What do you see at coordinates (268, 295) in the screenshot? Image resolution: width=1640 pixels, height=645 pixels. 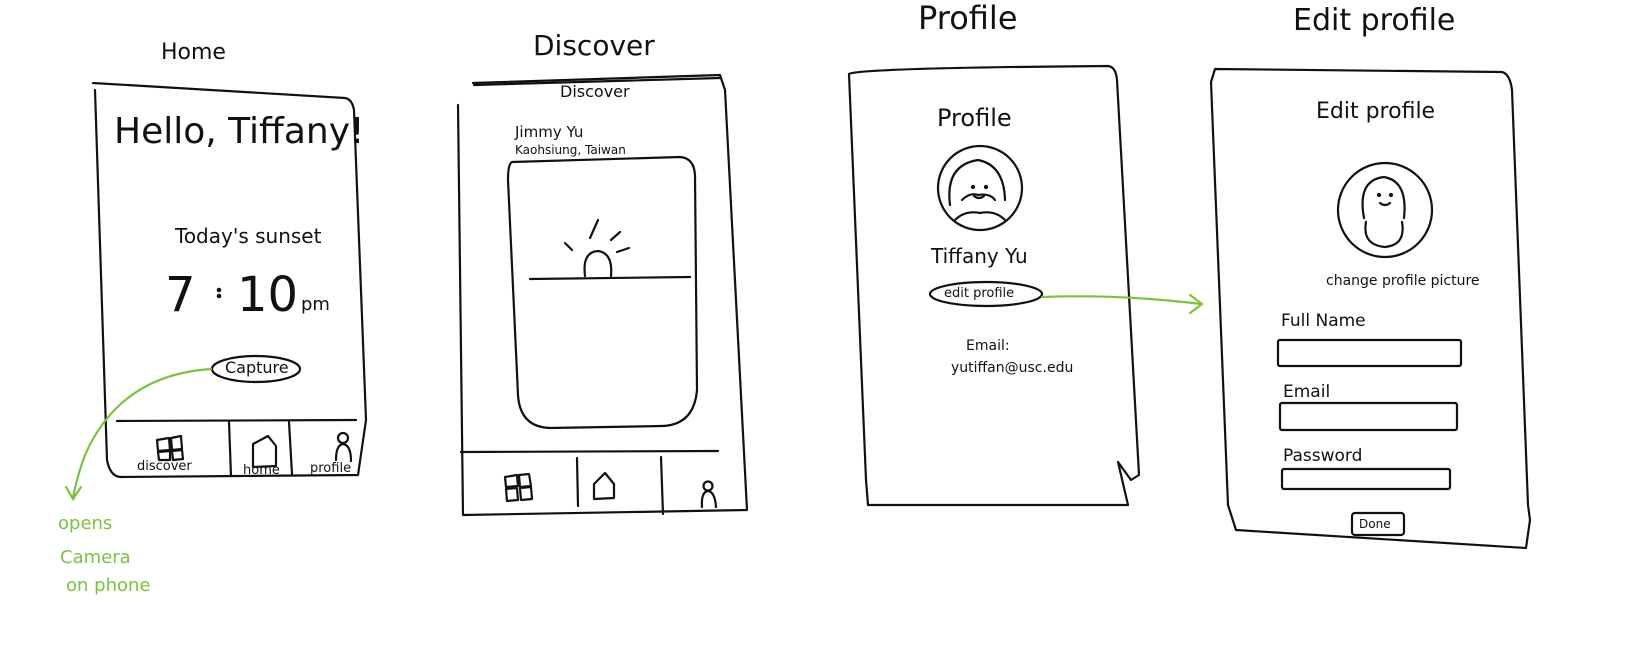 I see `sunset-minutes: 10` at bounding box center [268, 295].